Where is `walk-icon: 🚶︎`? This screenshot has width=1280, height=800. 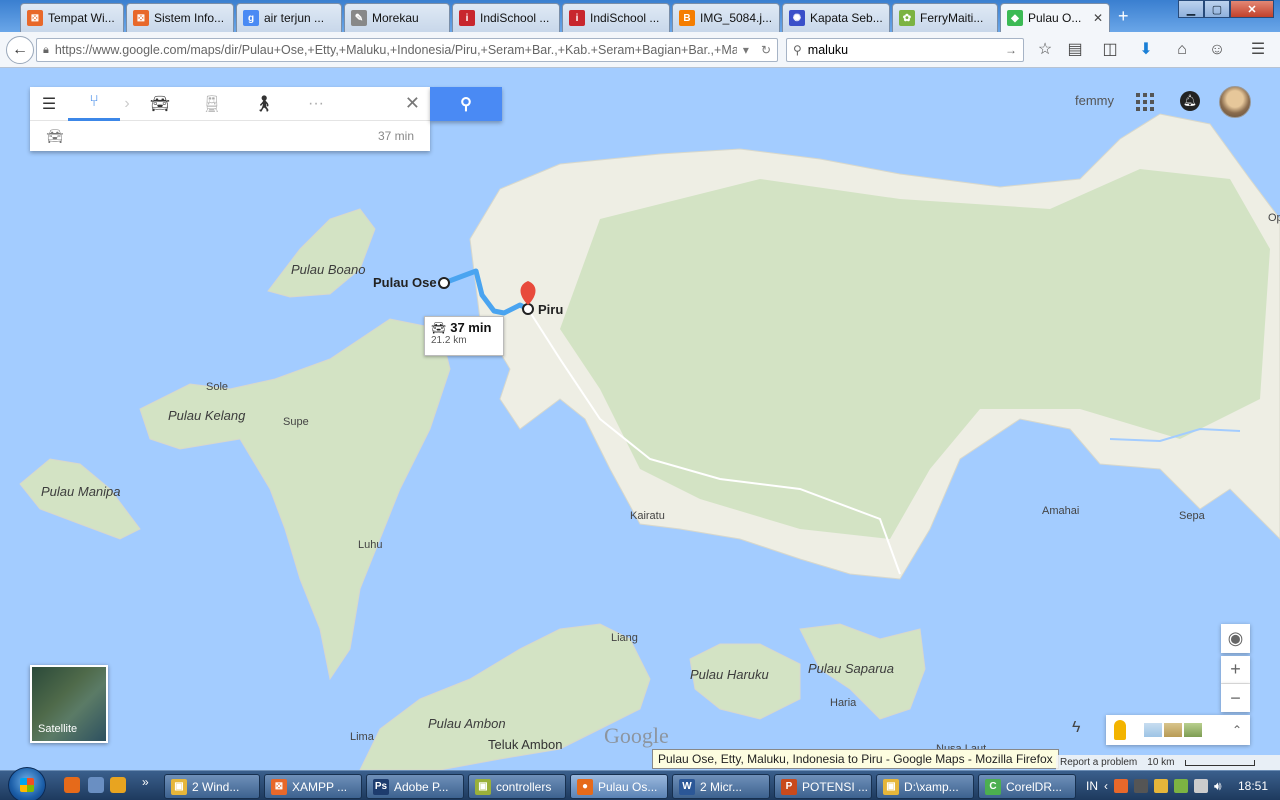 walk-icon: 🚶︎ is located at coordinates (264, 104).